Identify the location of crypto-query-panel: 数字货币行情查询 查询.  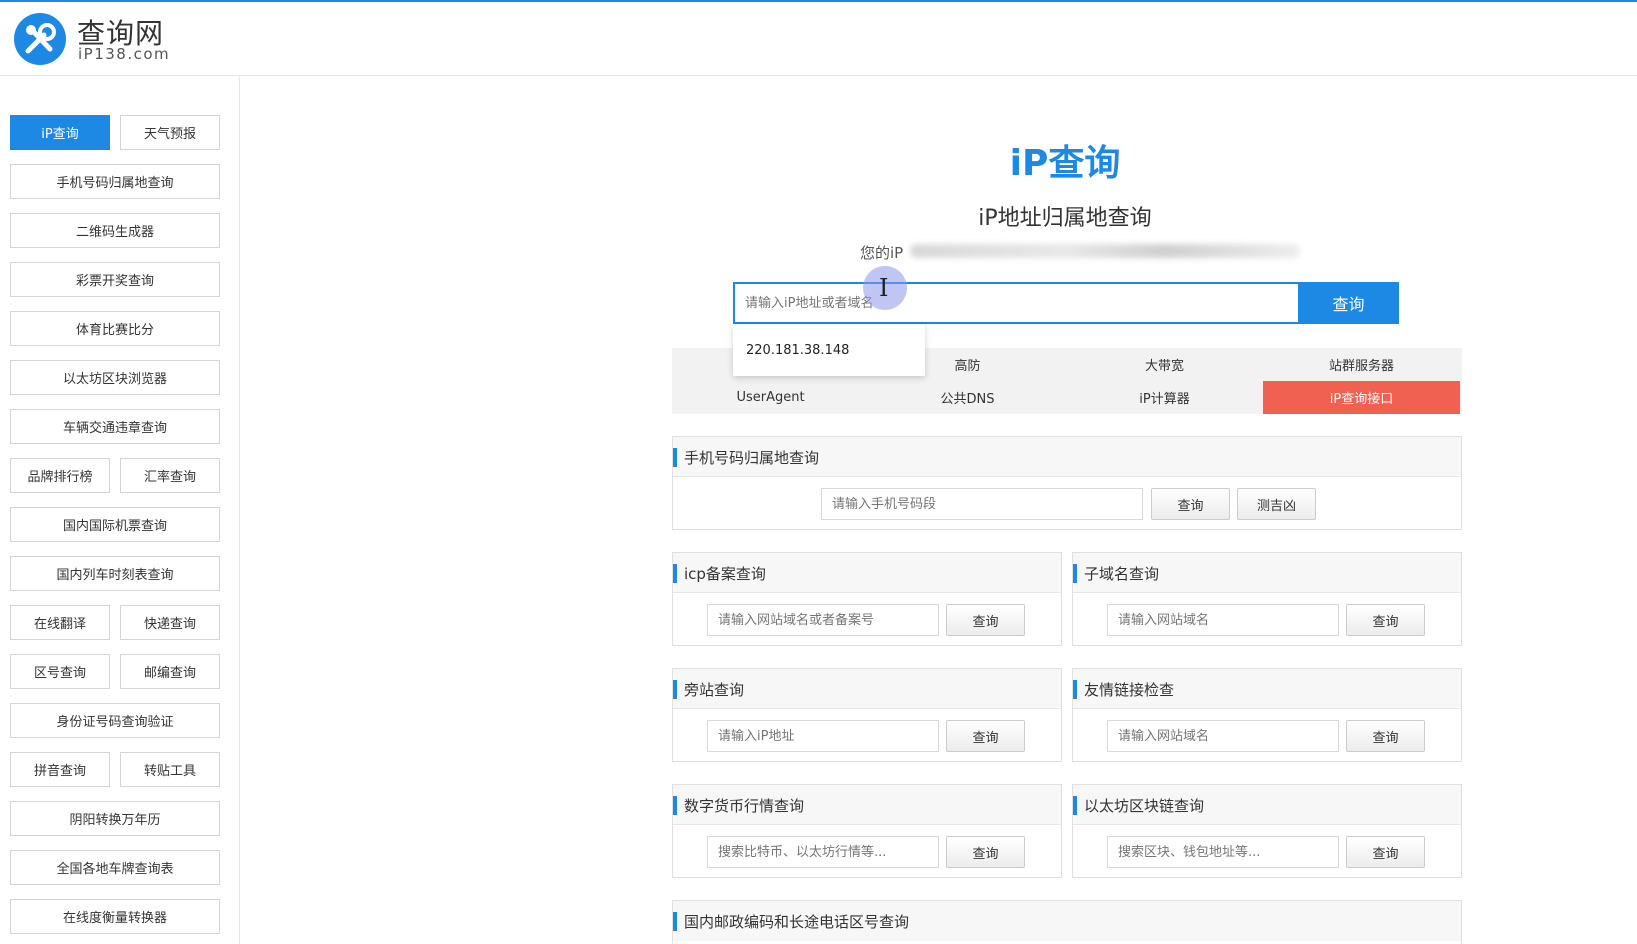
(867, 831).